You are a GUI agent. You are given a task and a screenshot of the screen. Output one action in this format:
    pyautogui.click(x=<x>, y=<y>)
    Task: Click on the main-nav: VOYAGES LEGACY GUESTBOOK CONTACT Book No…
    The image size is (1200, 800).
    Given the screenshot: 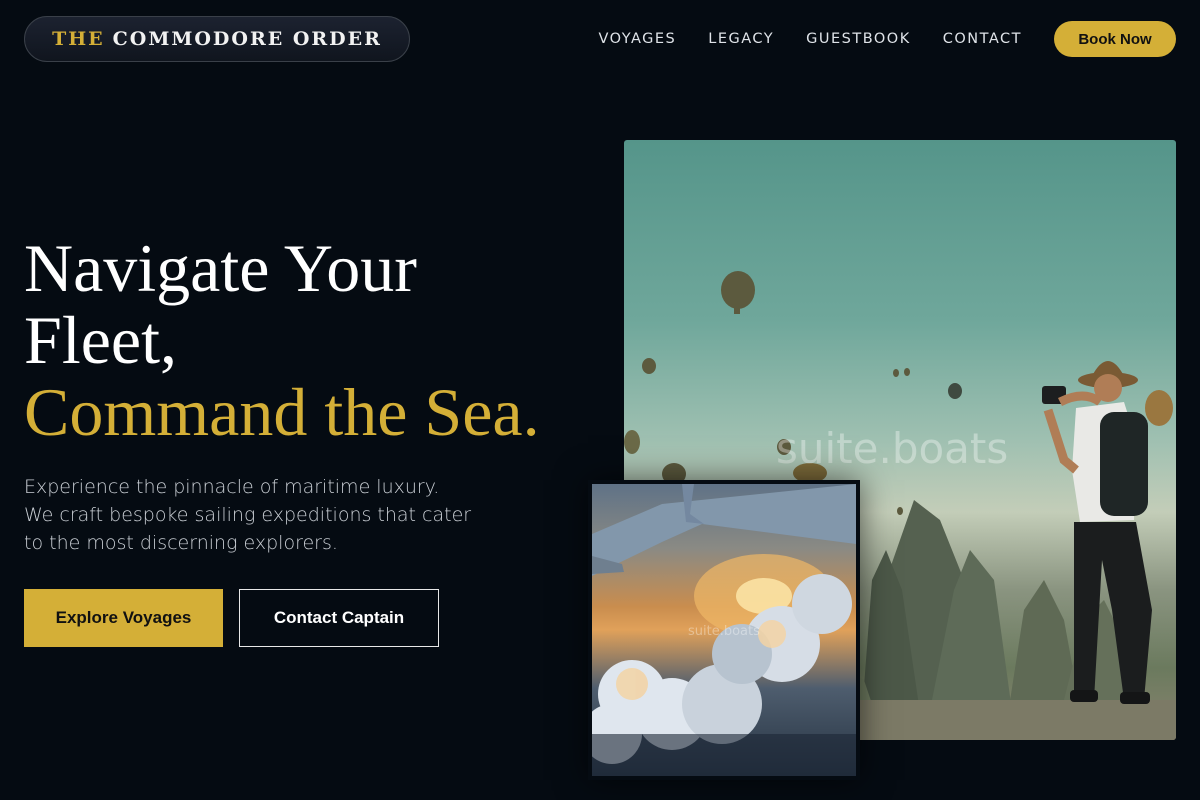 What is the action you would take?
    pyautogui.click(x=887, y=39)
    